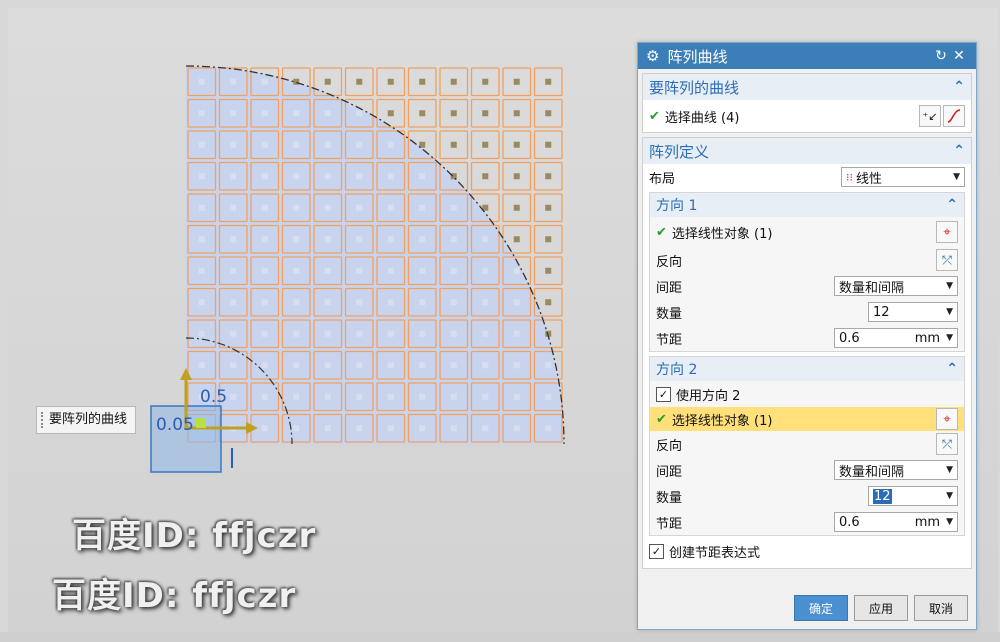  Describe the element at coordinates (807, 205) in the screenshot. I see `direction-1-header: 方向 1 ⌃` at that location.